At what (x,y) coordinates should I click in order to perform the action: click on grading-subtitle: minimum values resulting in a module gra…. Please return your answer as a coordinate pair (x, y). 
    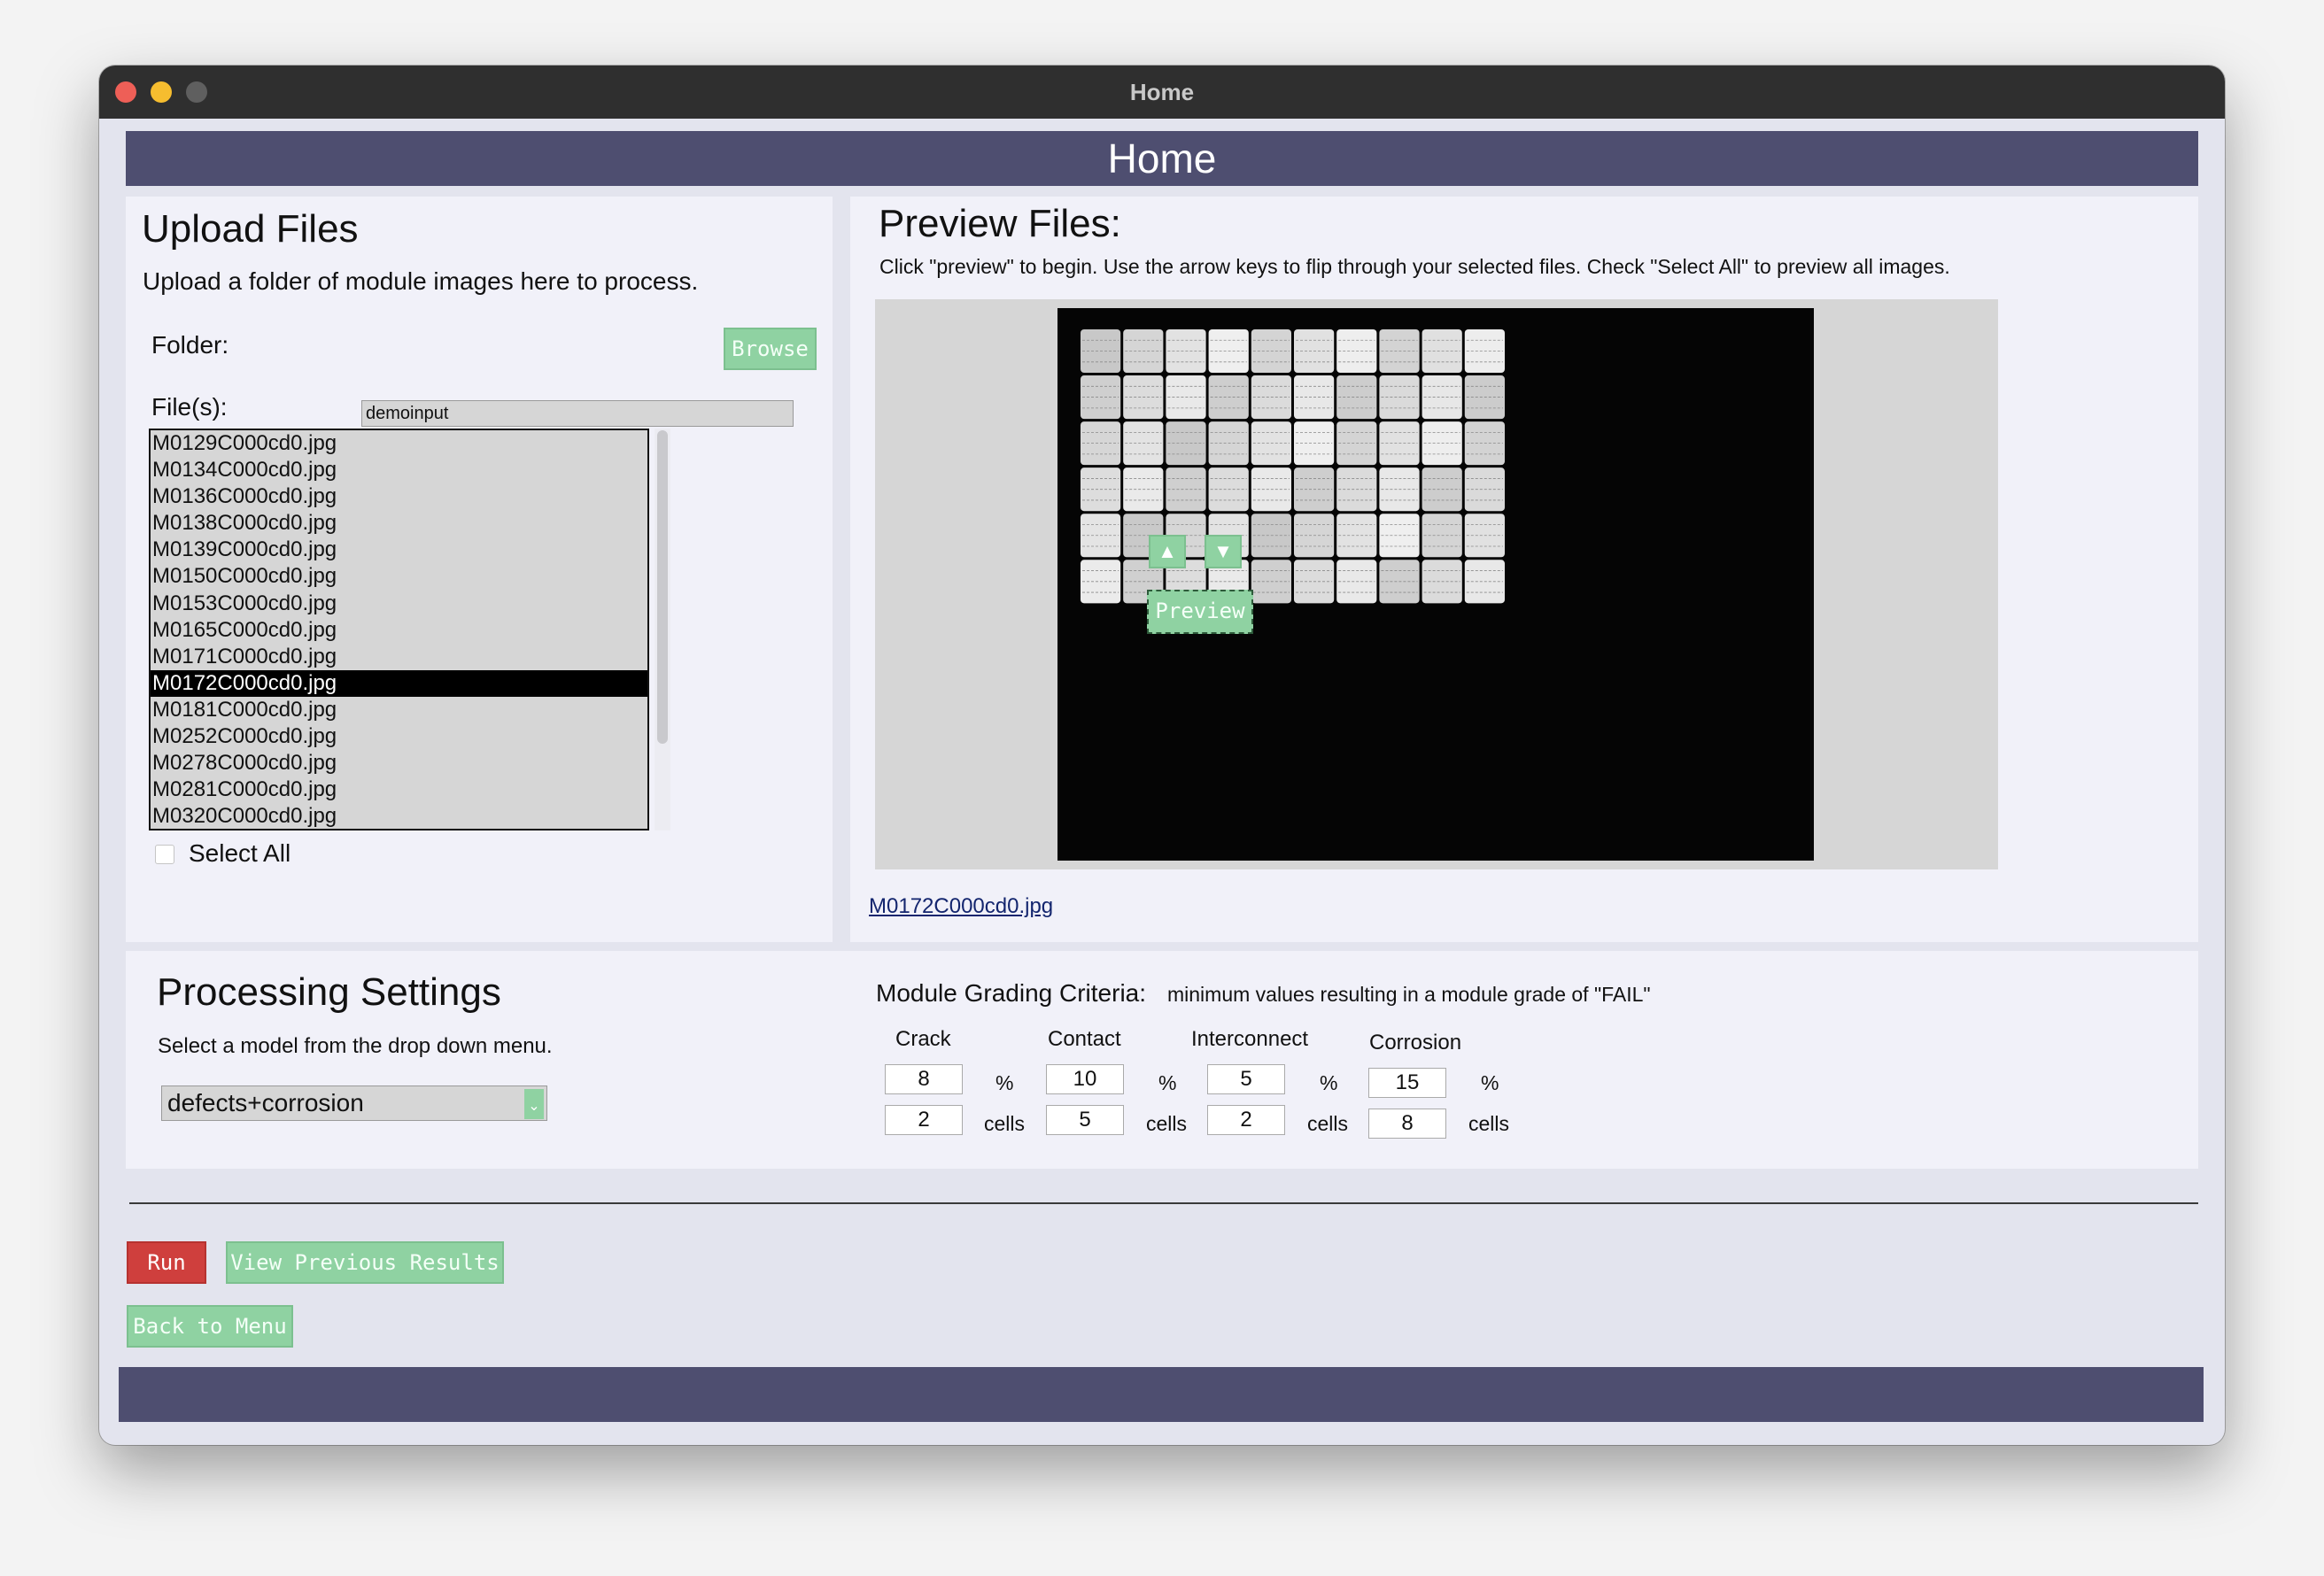
    Looking at the image, I should click on (1409, 995).